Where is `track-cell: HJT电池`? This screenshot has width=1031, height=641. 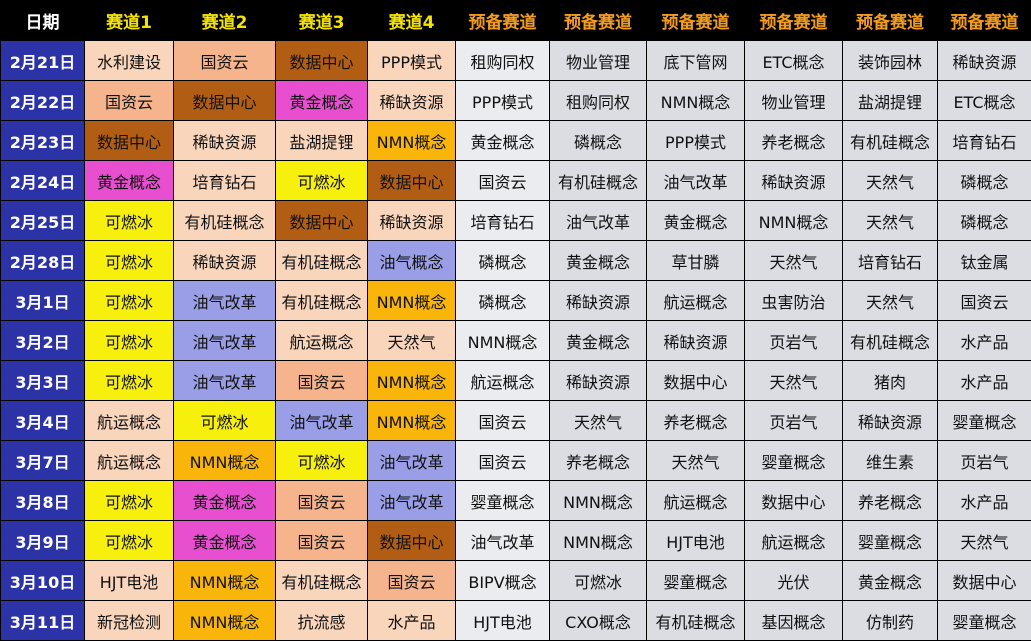
track-cell: HJT电池 is located at coordinates (129, 580).